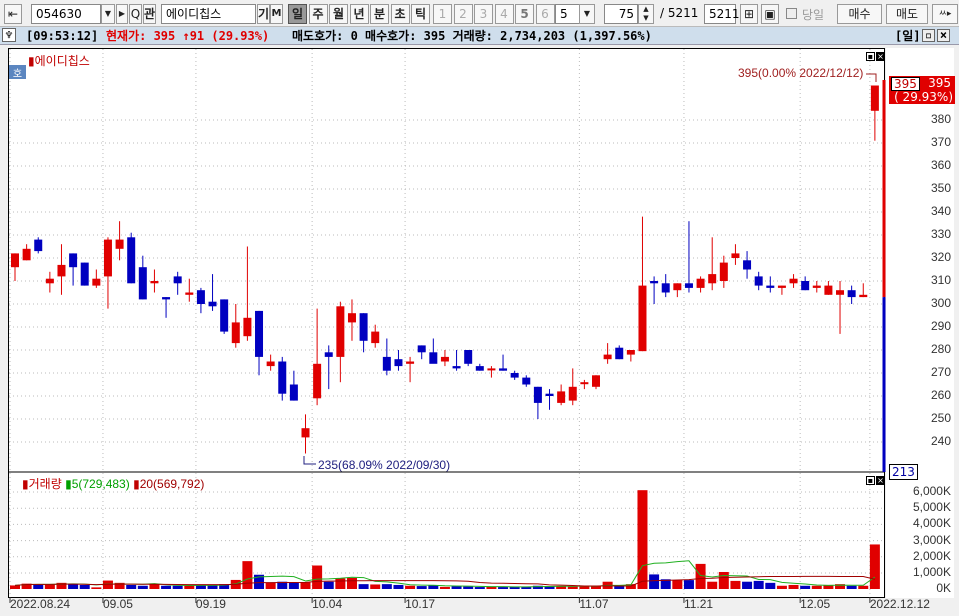 This screenshot has height=616, width=959. What do you see at coordinates (871, 77) in the screenshot?
I see `high-marker` at bounding box center [871, 77].